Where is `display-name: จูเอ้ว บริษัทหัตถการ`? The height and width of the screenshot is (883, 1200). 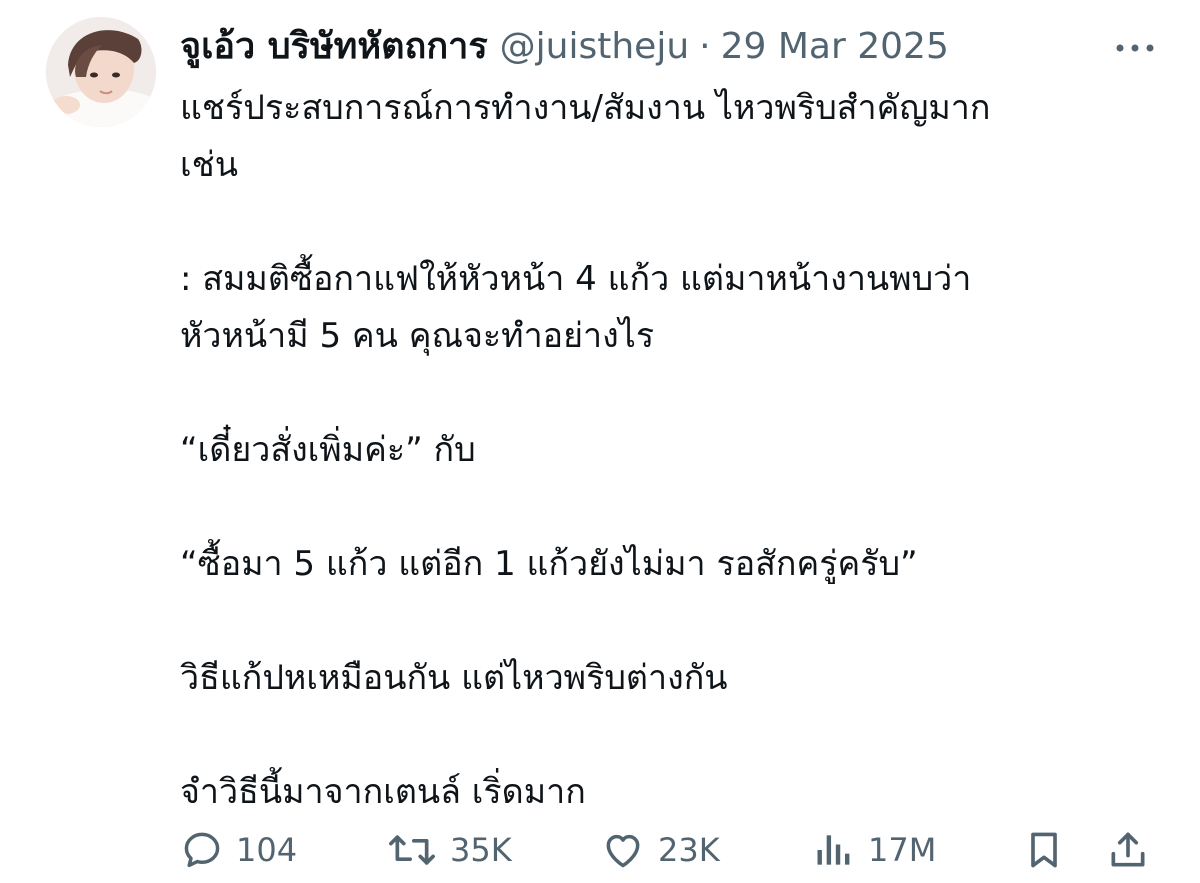
display-name: จูเอ้ว บริษัทหัตถการ is located at coordinates (334, 47).